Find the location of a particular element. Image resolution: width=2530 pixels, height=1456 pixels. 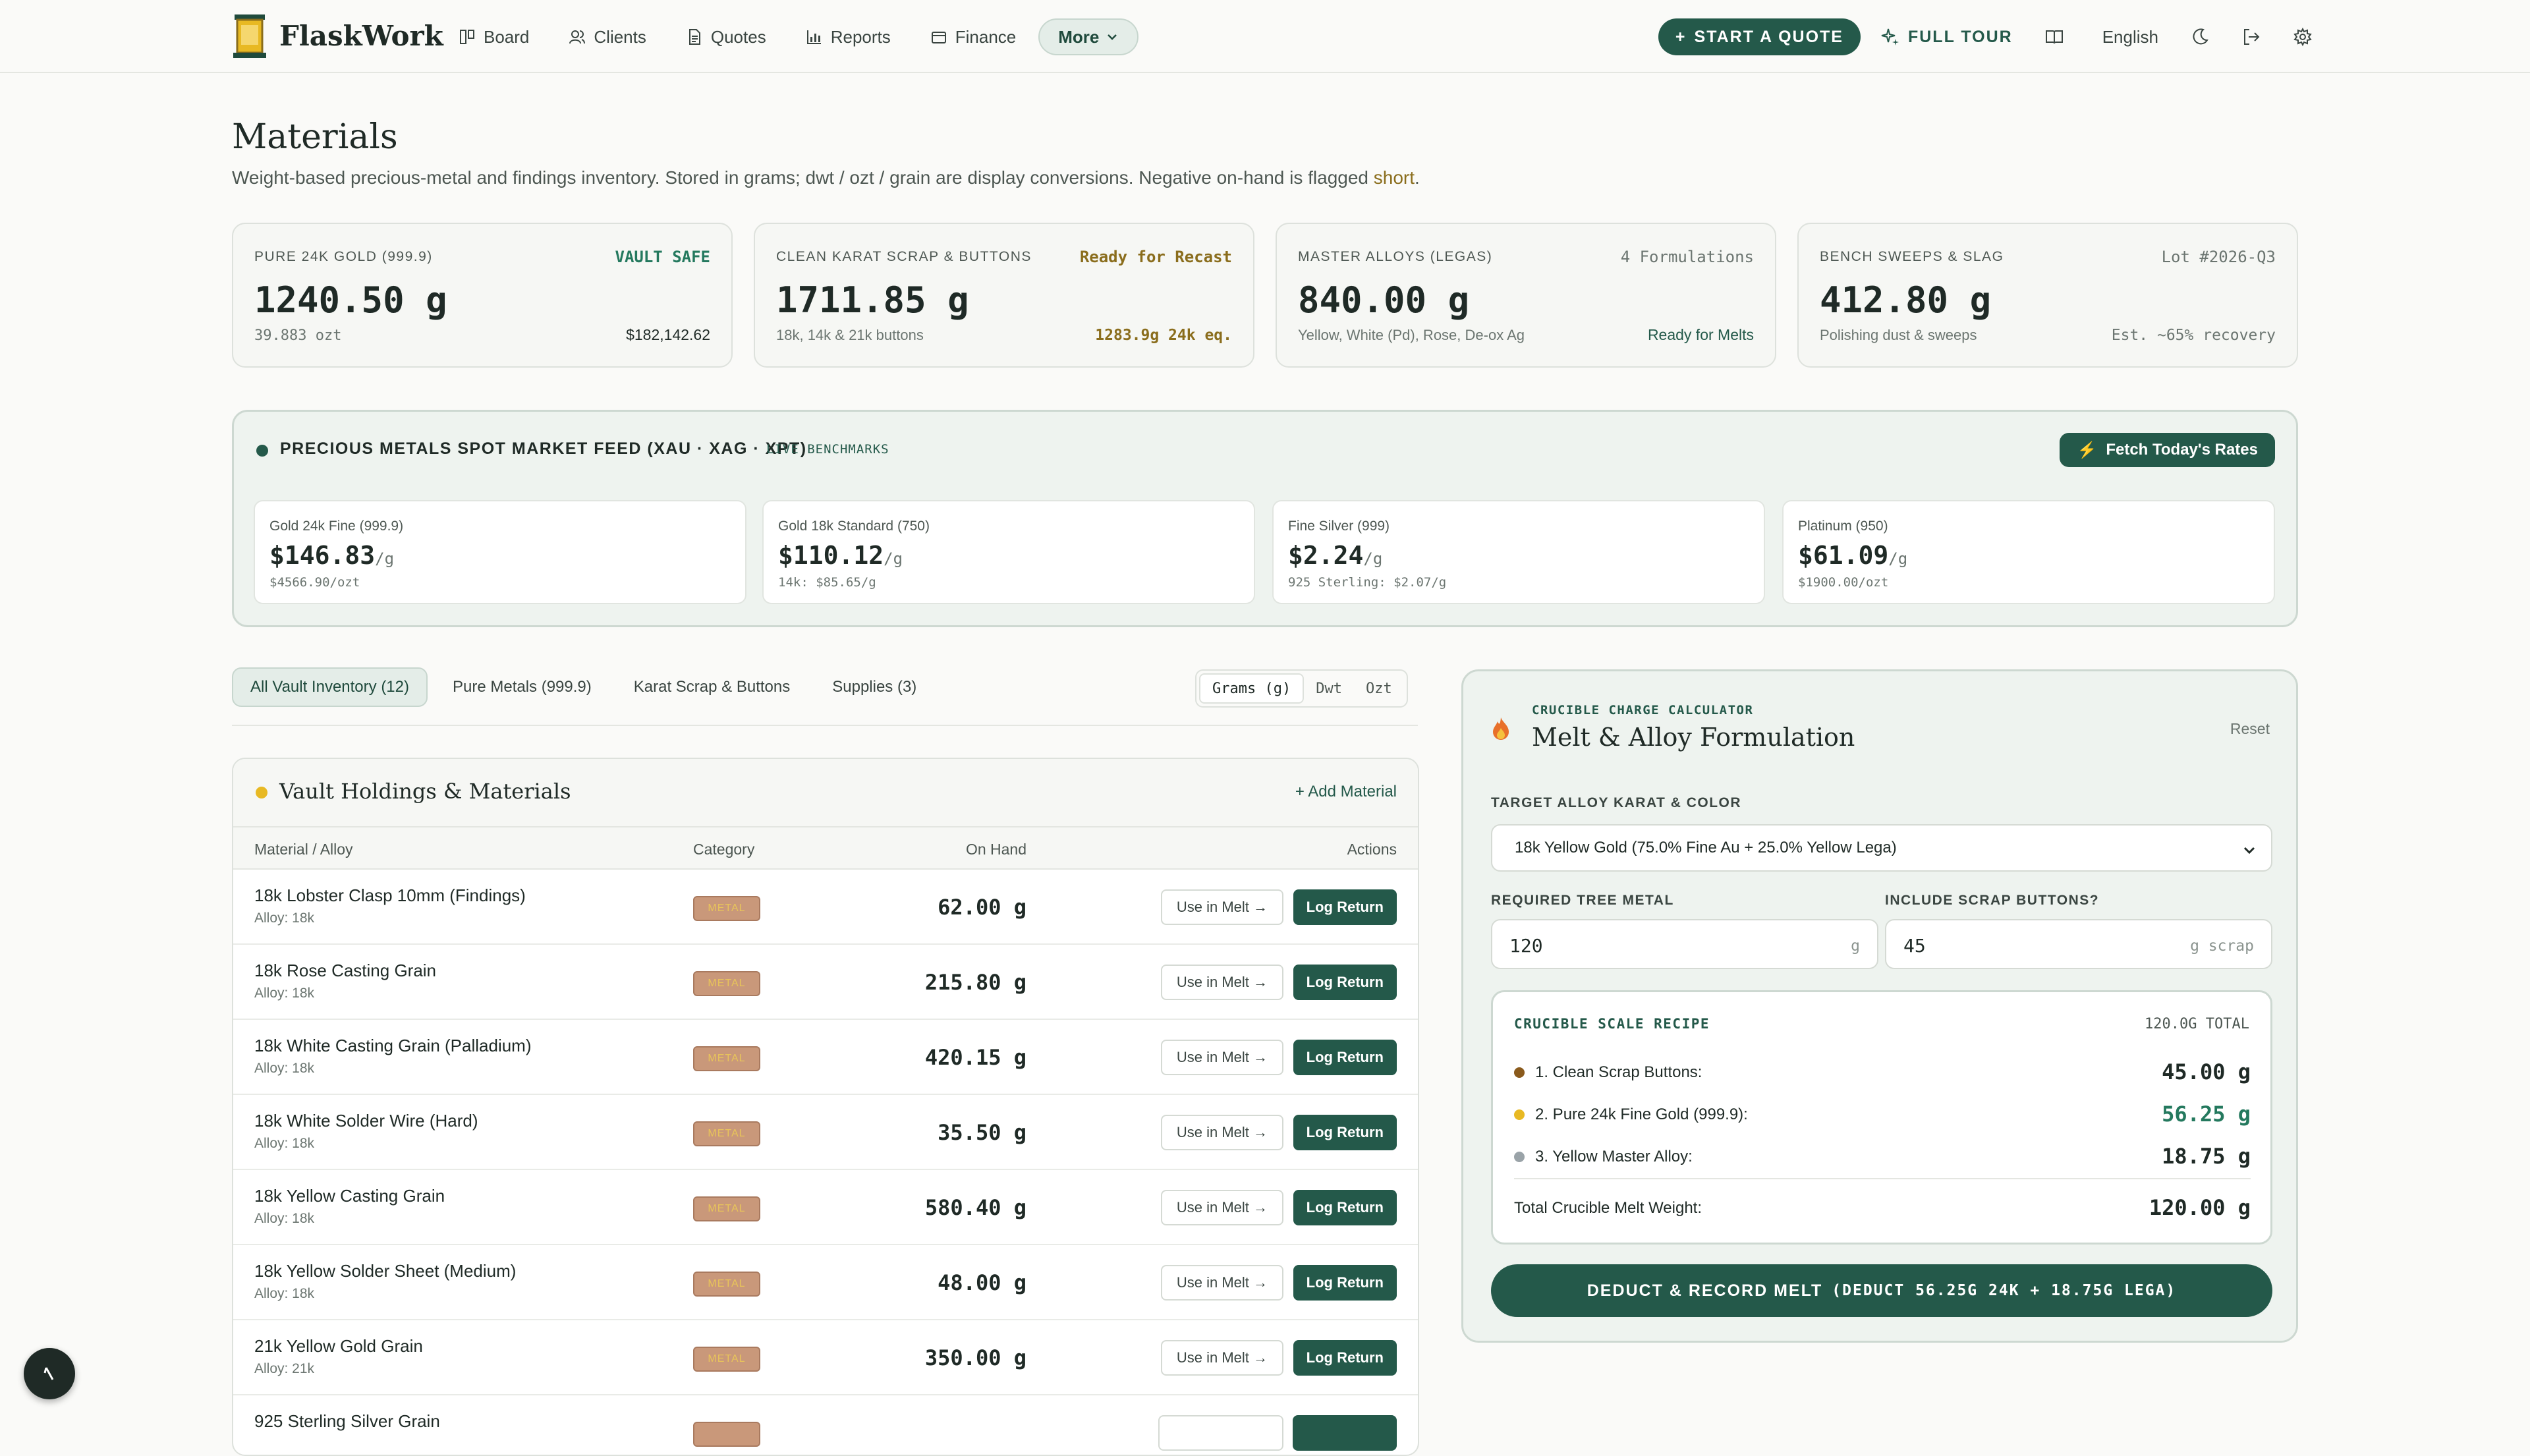

scrap-buttons-value: 45 is located at coordinates (1914, 946).